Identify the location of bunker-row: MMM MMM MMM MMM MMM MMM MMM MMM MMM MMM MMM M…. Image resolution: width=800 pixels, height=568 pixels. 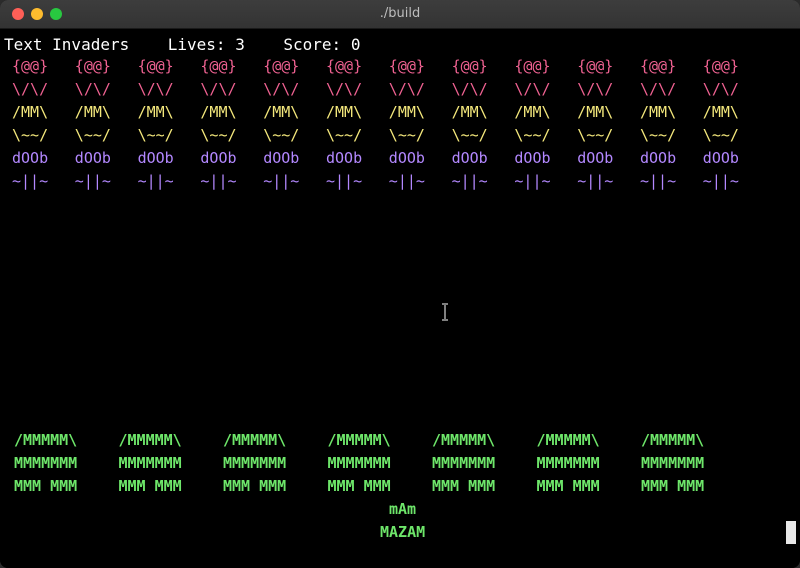
(394, 486).